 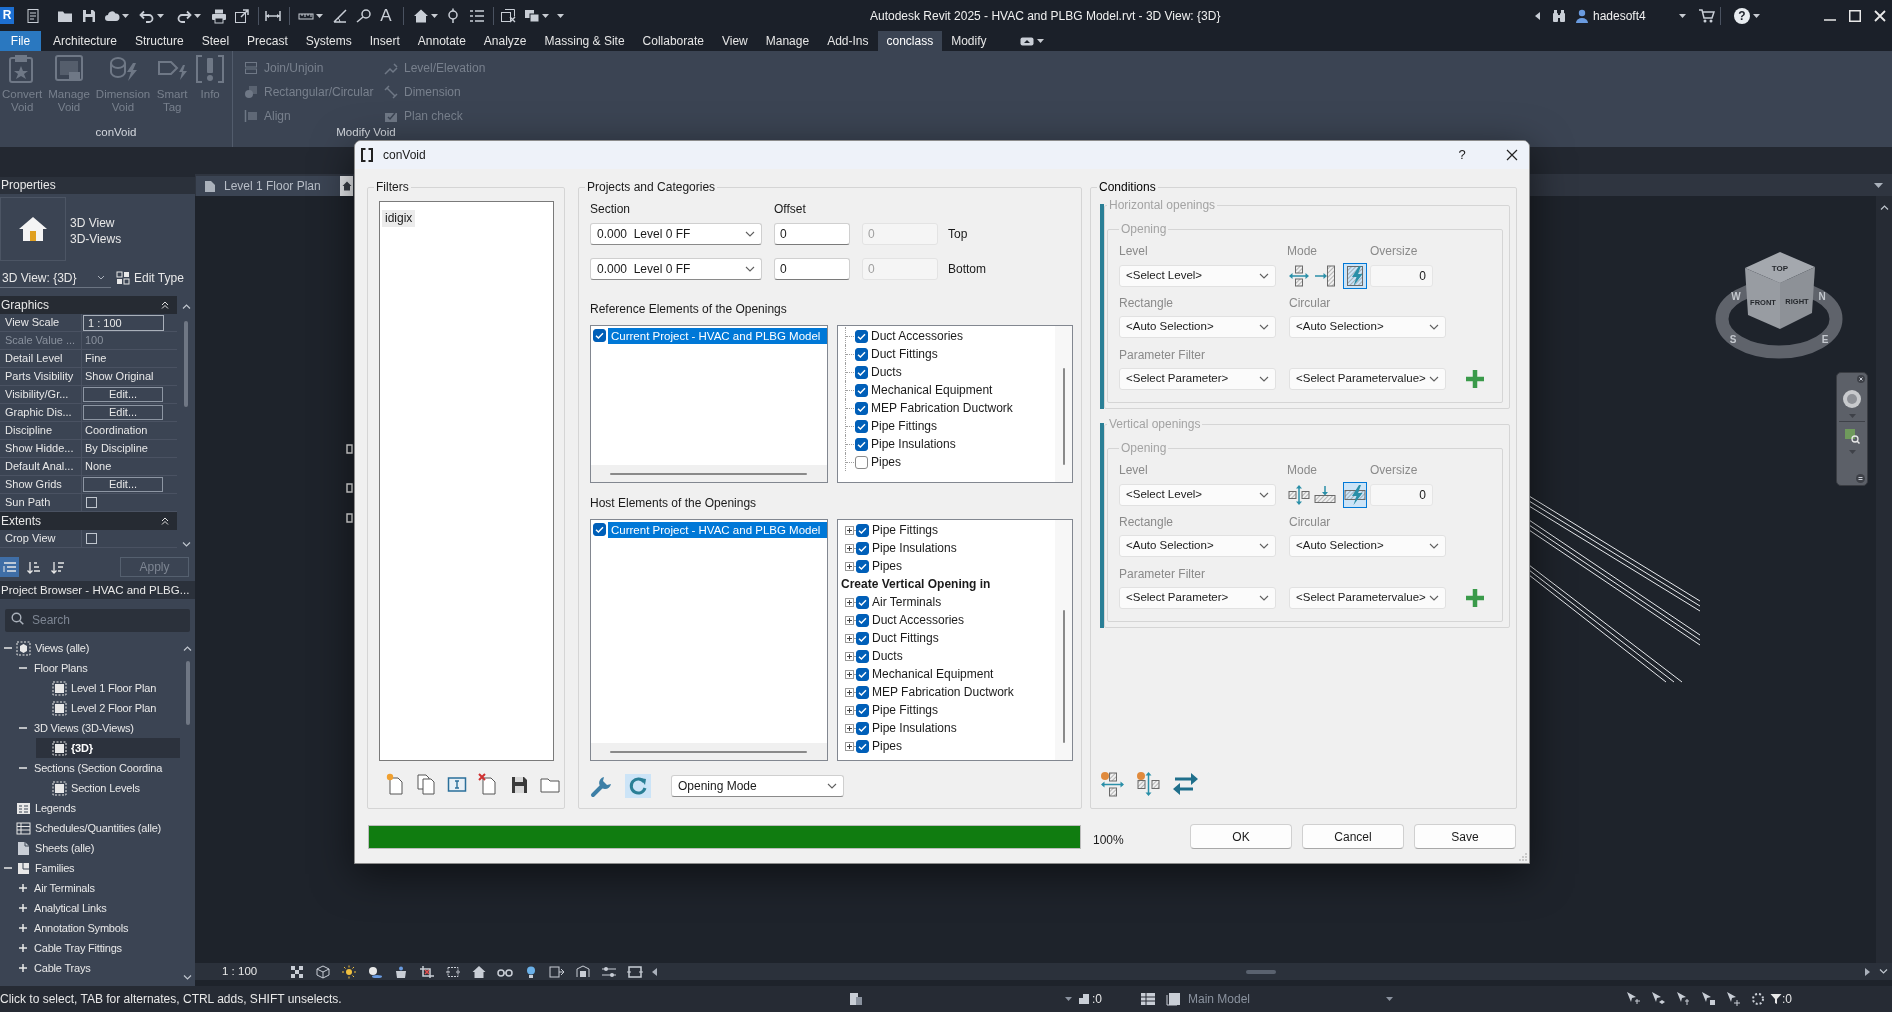 What do you see at coordinates (1465, 836) in the screenshot?
I see `save-button: Save` at bounding box center [1465, 836].